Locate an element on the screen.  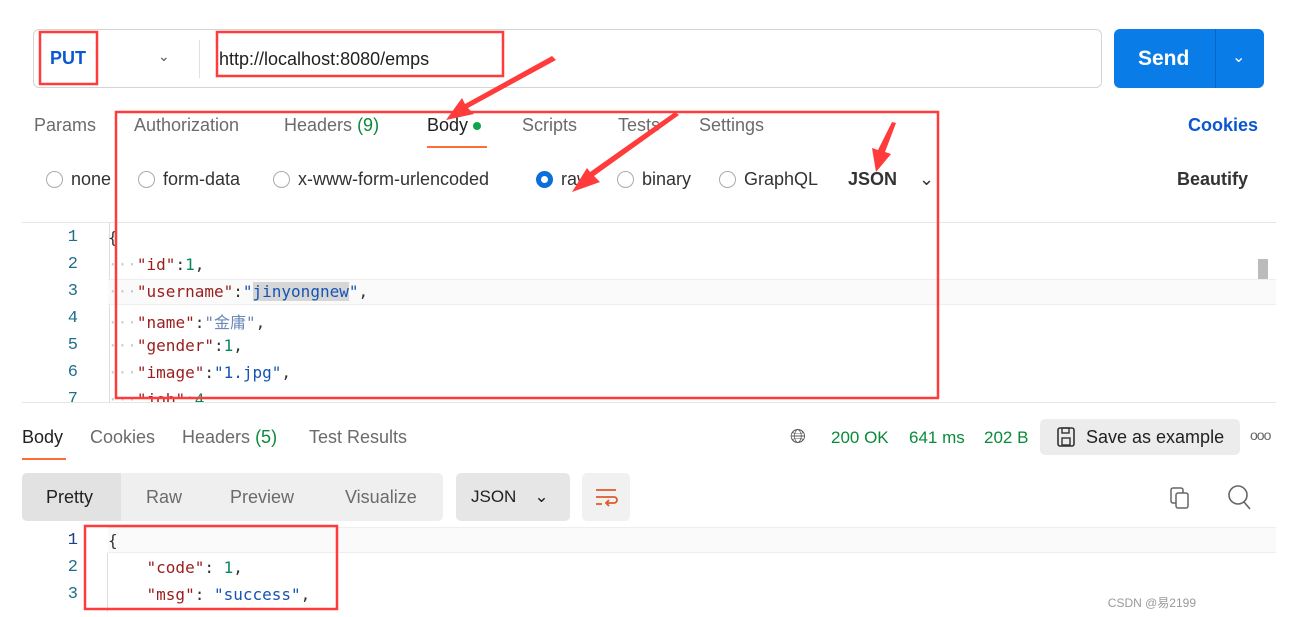
wrap-lines-button is located at coordinates (606, 497).